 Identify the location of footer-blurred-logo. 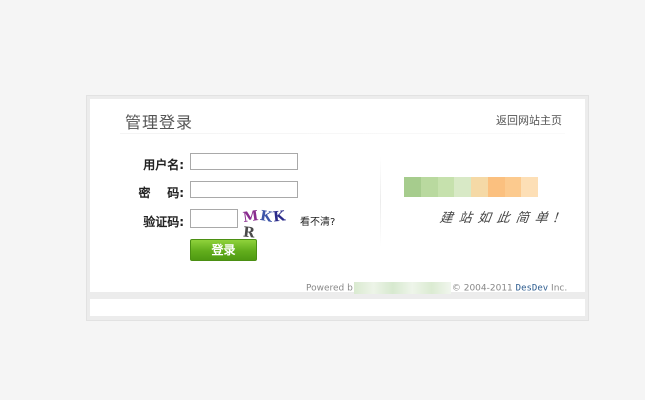
(402, 288).